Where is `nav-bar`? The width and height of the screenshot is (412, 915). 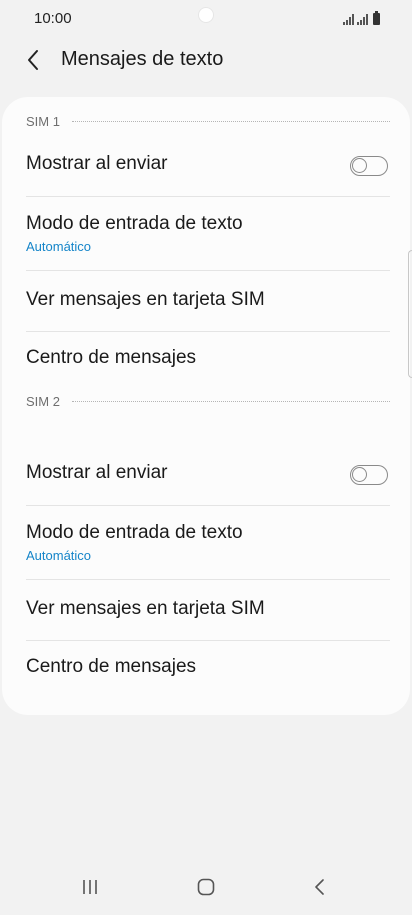 nav-bar is located at coordinates (206, 887).